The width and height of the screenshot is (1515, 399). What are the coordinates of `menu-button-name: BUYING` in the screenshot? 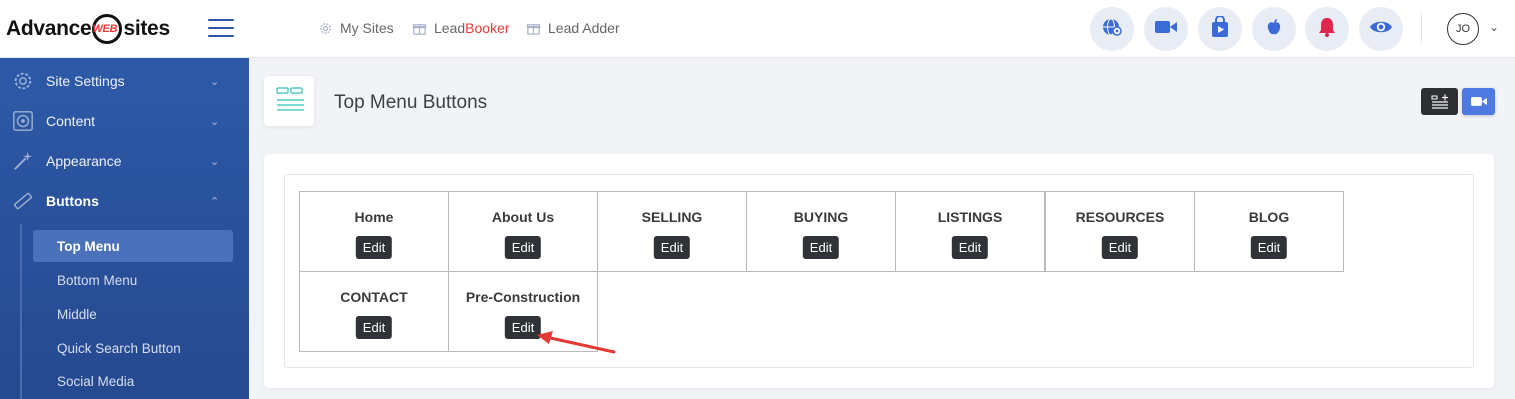 It's located at (821, 217).